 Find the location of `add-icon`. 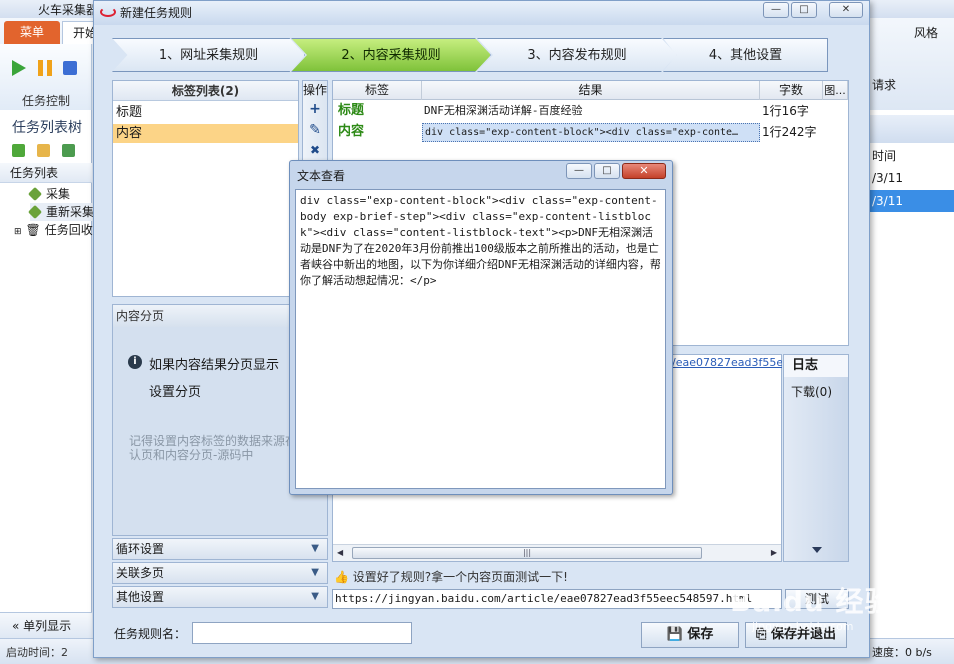

add-icon is located at coordinates (18, 150).